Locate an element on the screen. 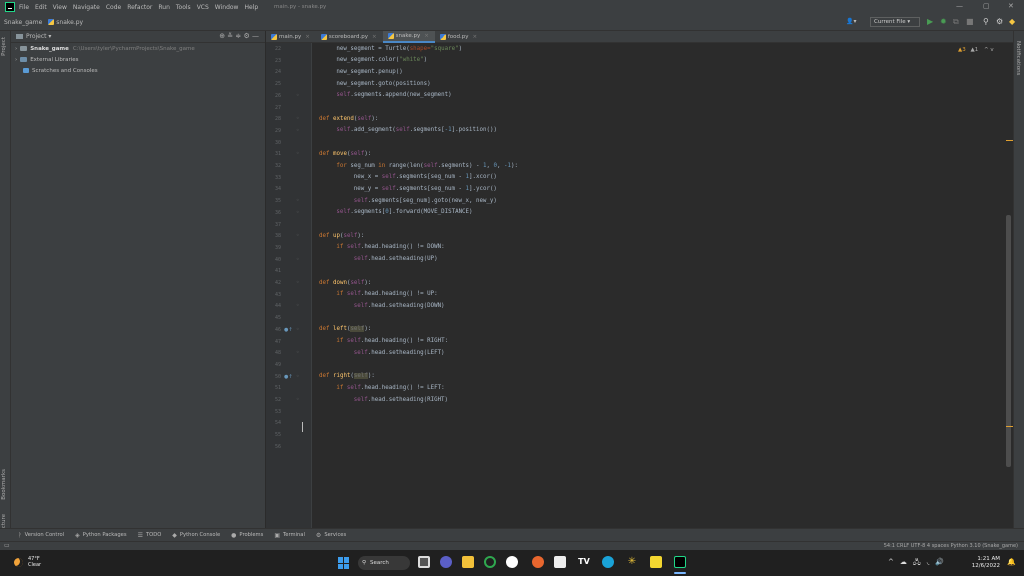  pycharm-taskbar-icon is located at coordinates (680, 562).